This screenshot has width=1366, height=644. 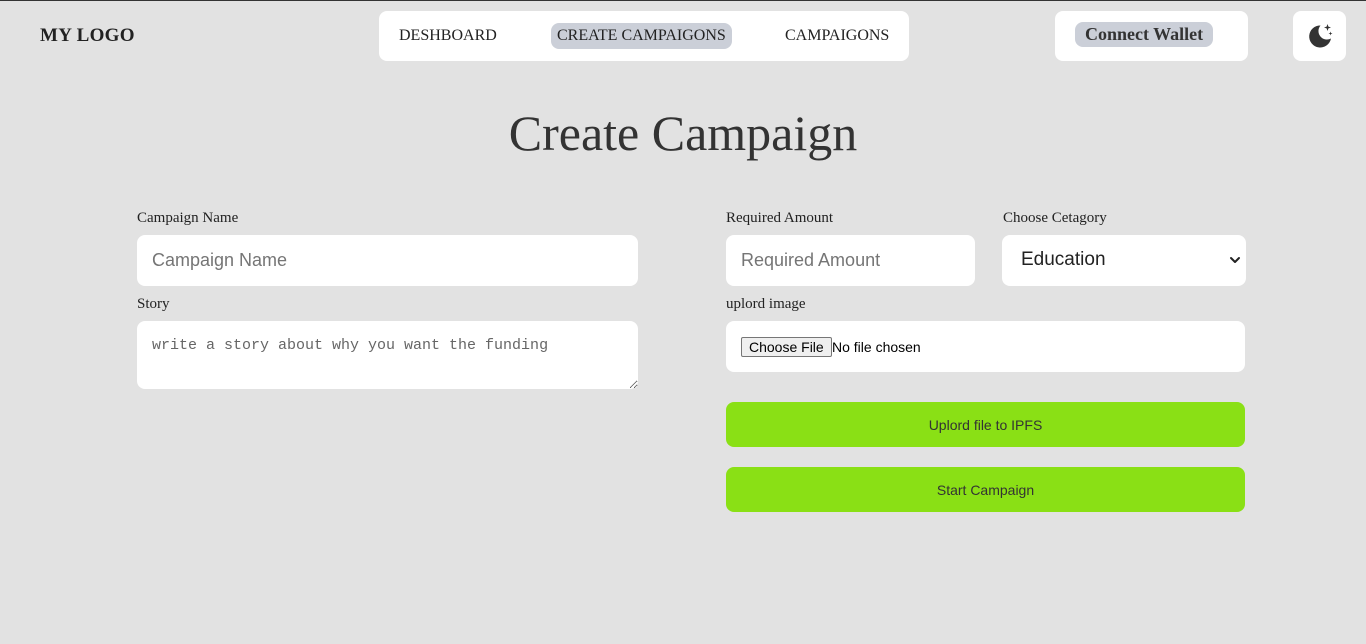 What do you see at coordinates (850, 260) in the screenshot?
I see `required-amount-input` at bounding box center [850, 260].